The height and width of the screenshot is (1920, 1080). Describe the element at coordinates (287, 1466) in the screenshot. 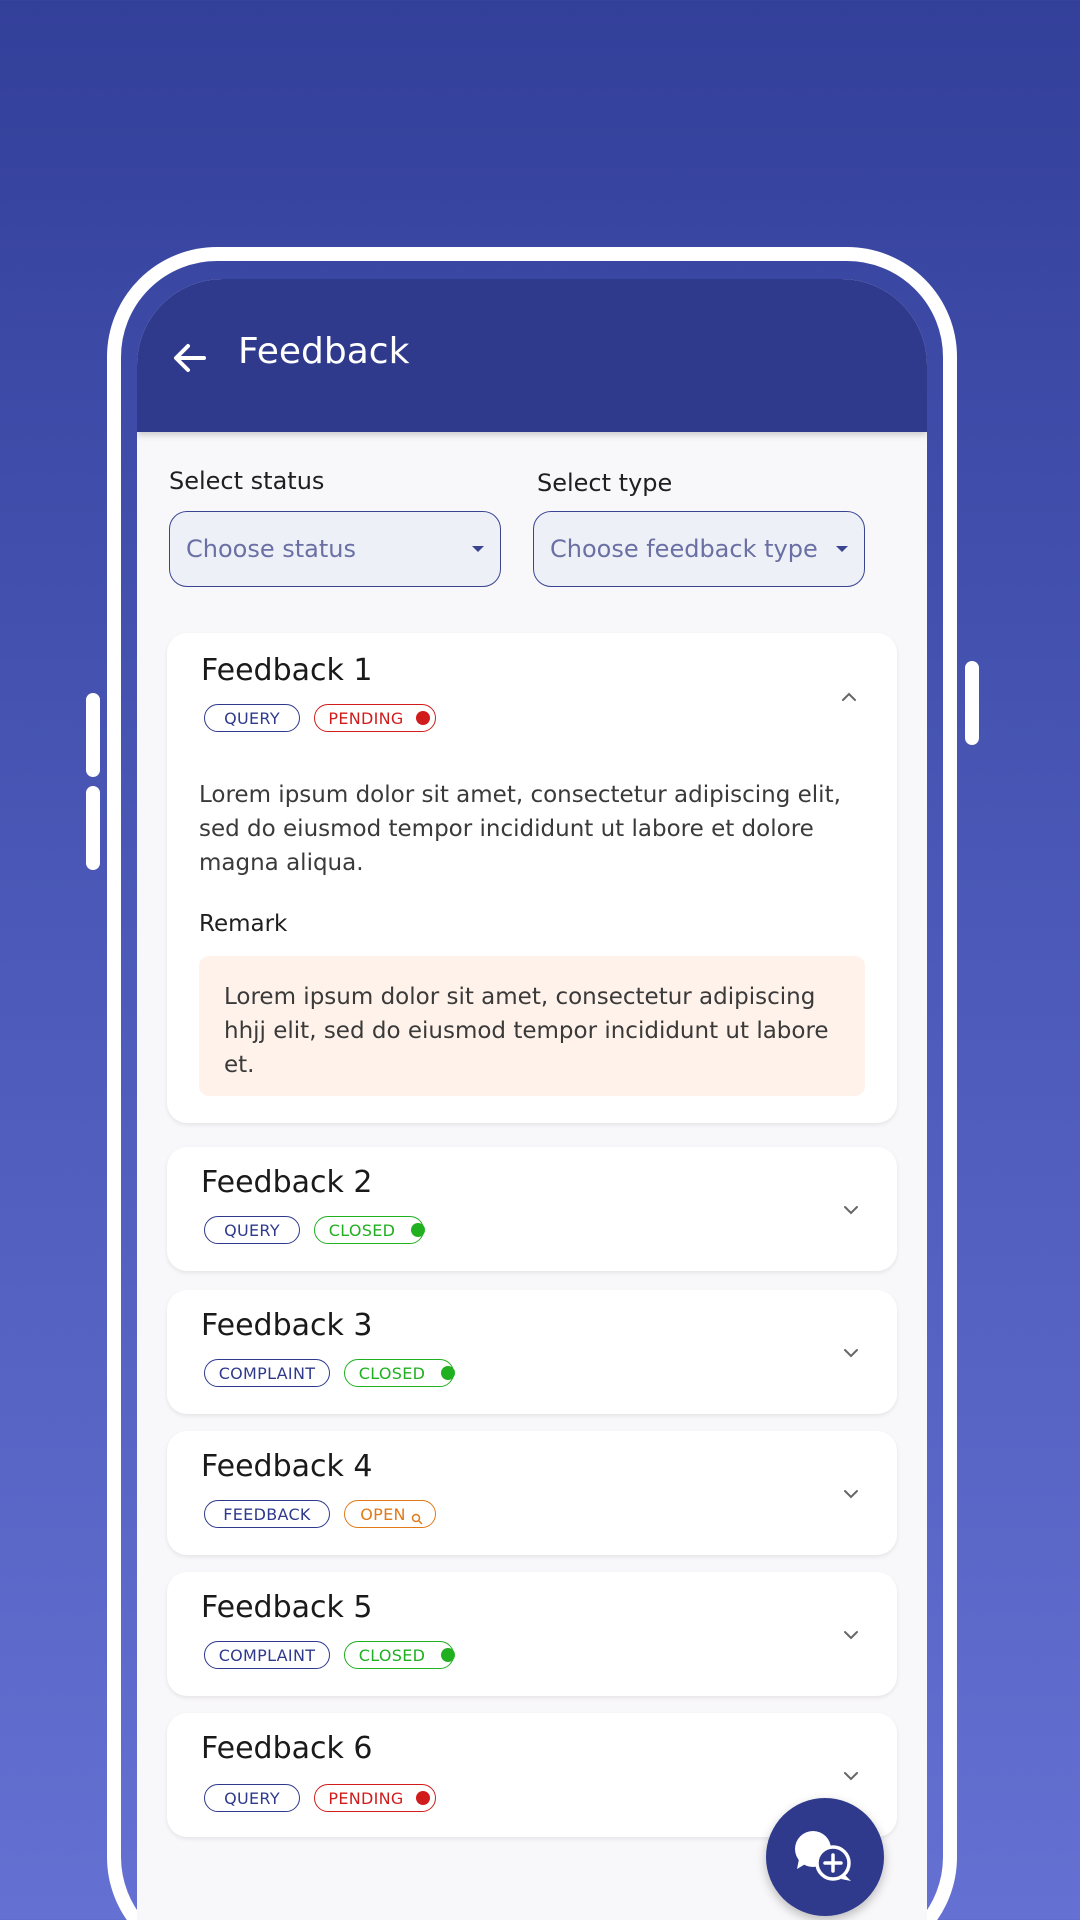

I see `feedback-title: Feedback 4` at that location.